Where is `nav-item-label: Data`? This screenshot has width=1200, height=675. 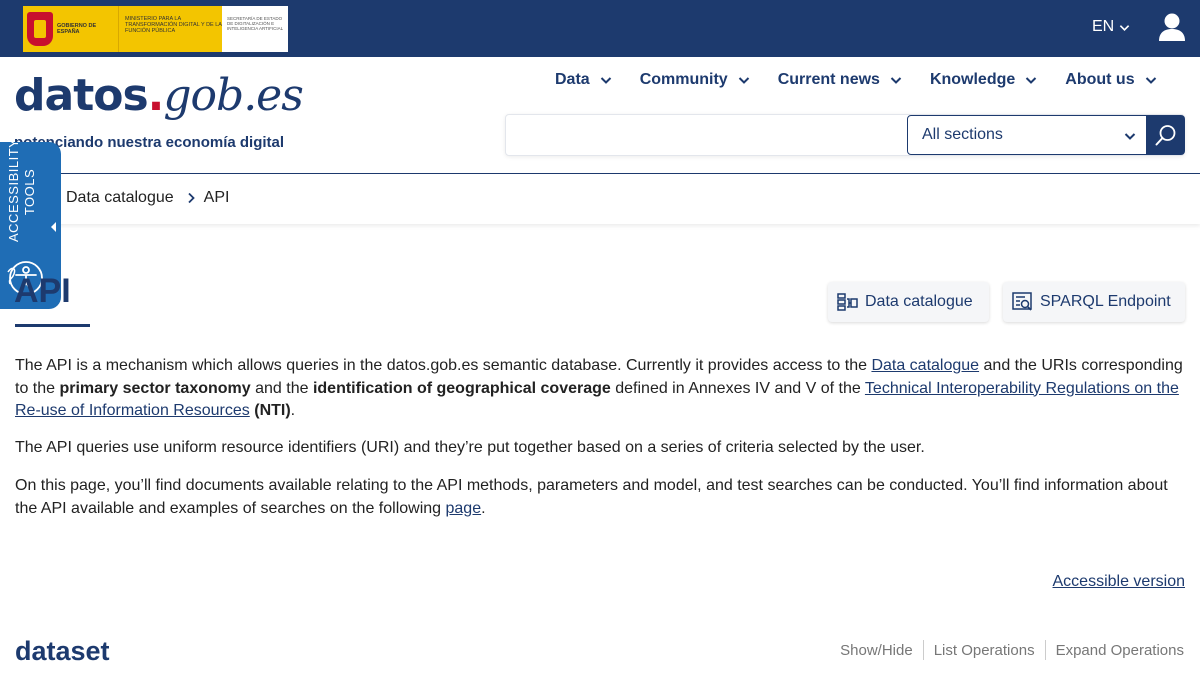 nav-item-label: Data is located at coordinates (572, 79).